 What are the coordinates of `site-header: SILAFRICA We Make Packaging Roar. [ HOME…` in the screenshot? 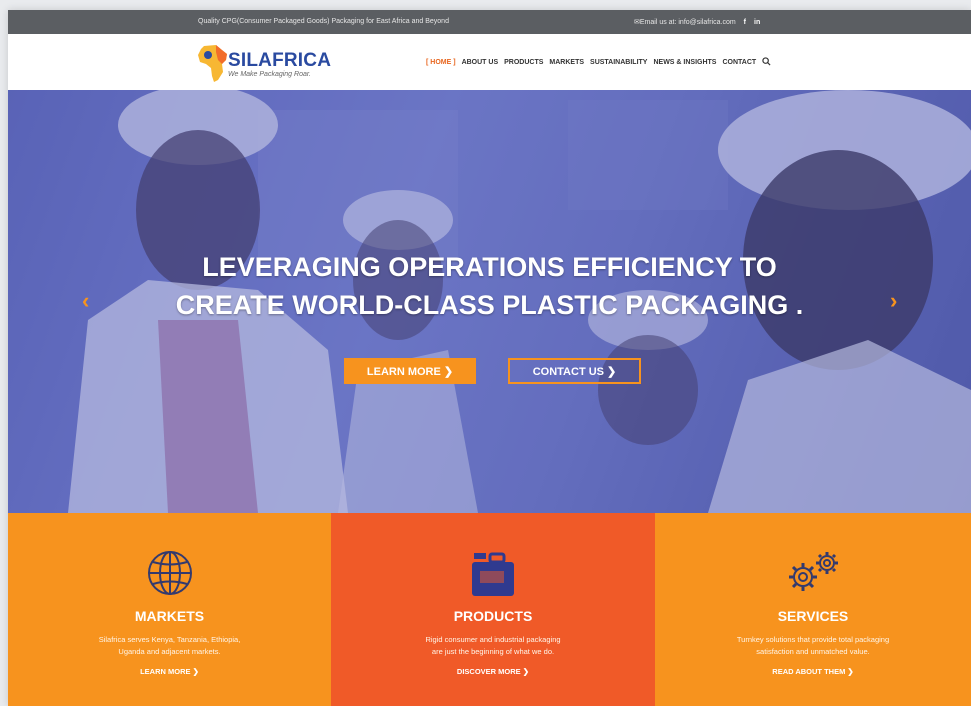 It's located at (489, 62).